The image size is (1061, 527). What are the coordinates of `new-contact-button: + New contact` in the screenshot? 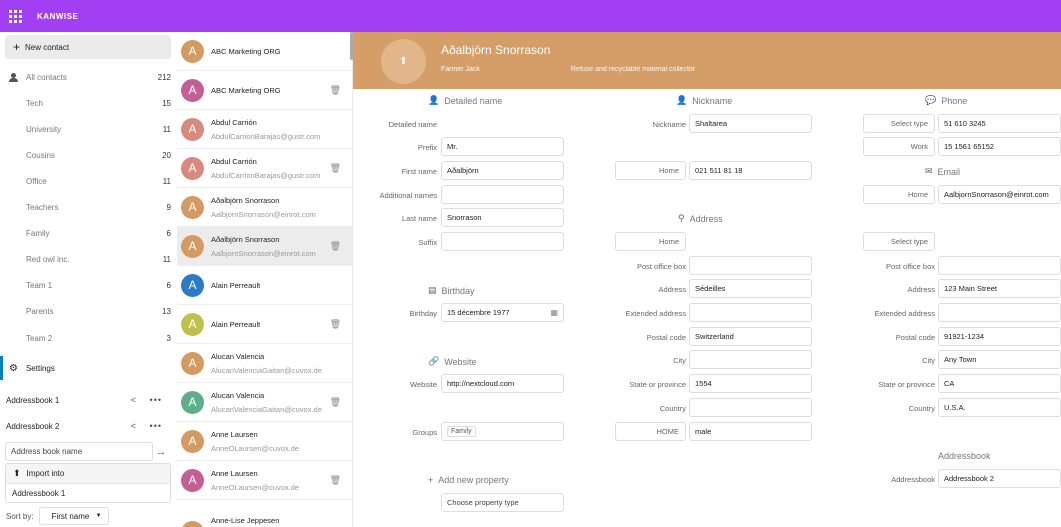 It's located at (88, 47).